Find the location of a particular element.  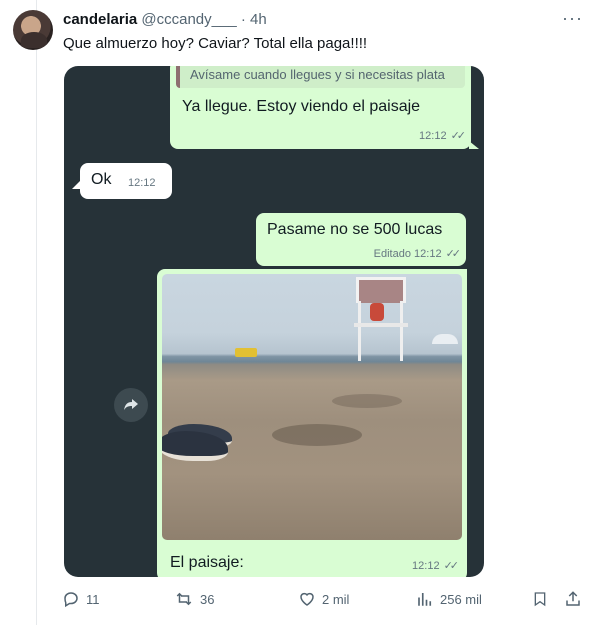

edited-label: Editado is located at coordinates (392, 254).